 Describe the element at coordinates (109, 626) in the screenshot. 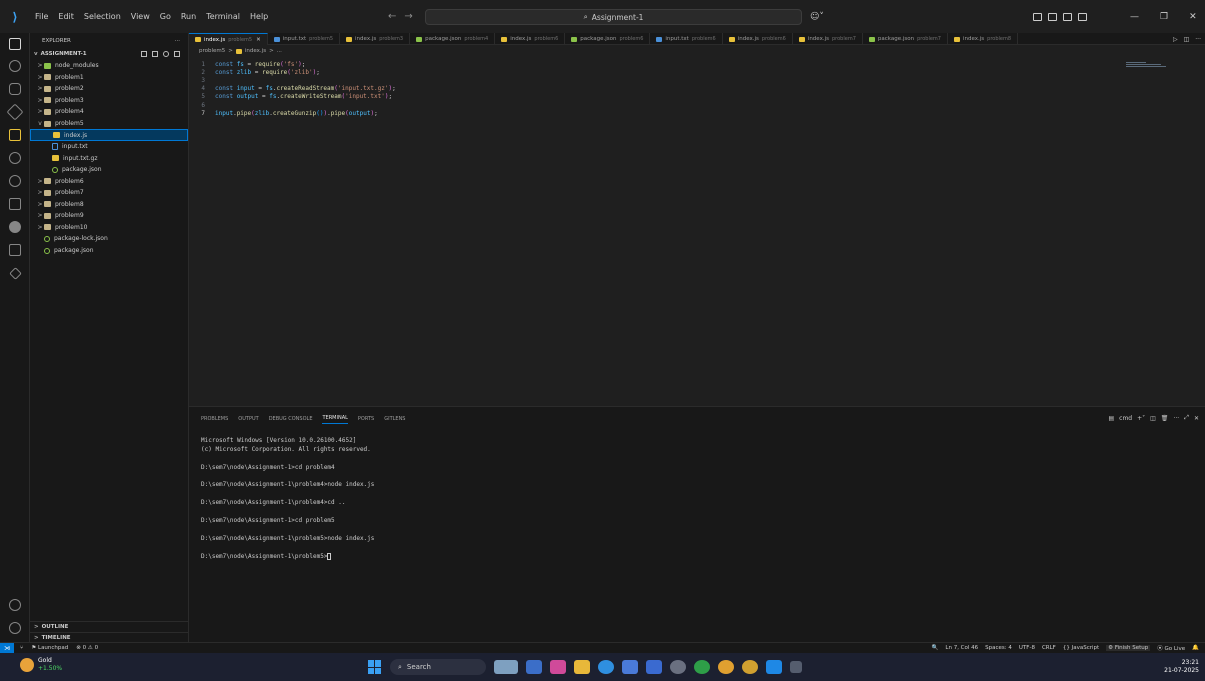

I see `outline-section: > OUTLINE` at that location.